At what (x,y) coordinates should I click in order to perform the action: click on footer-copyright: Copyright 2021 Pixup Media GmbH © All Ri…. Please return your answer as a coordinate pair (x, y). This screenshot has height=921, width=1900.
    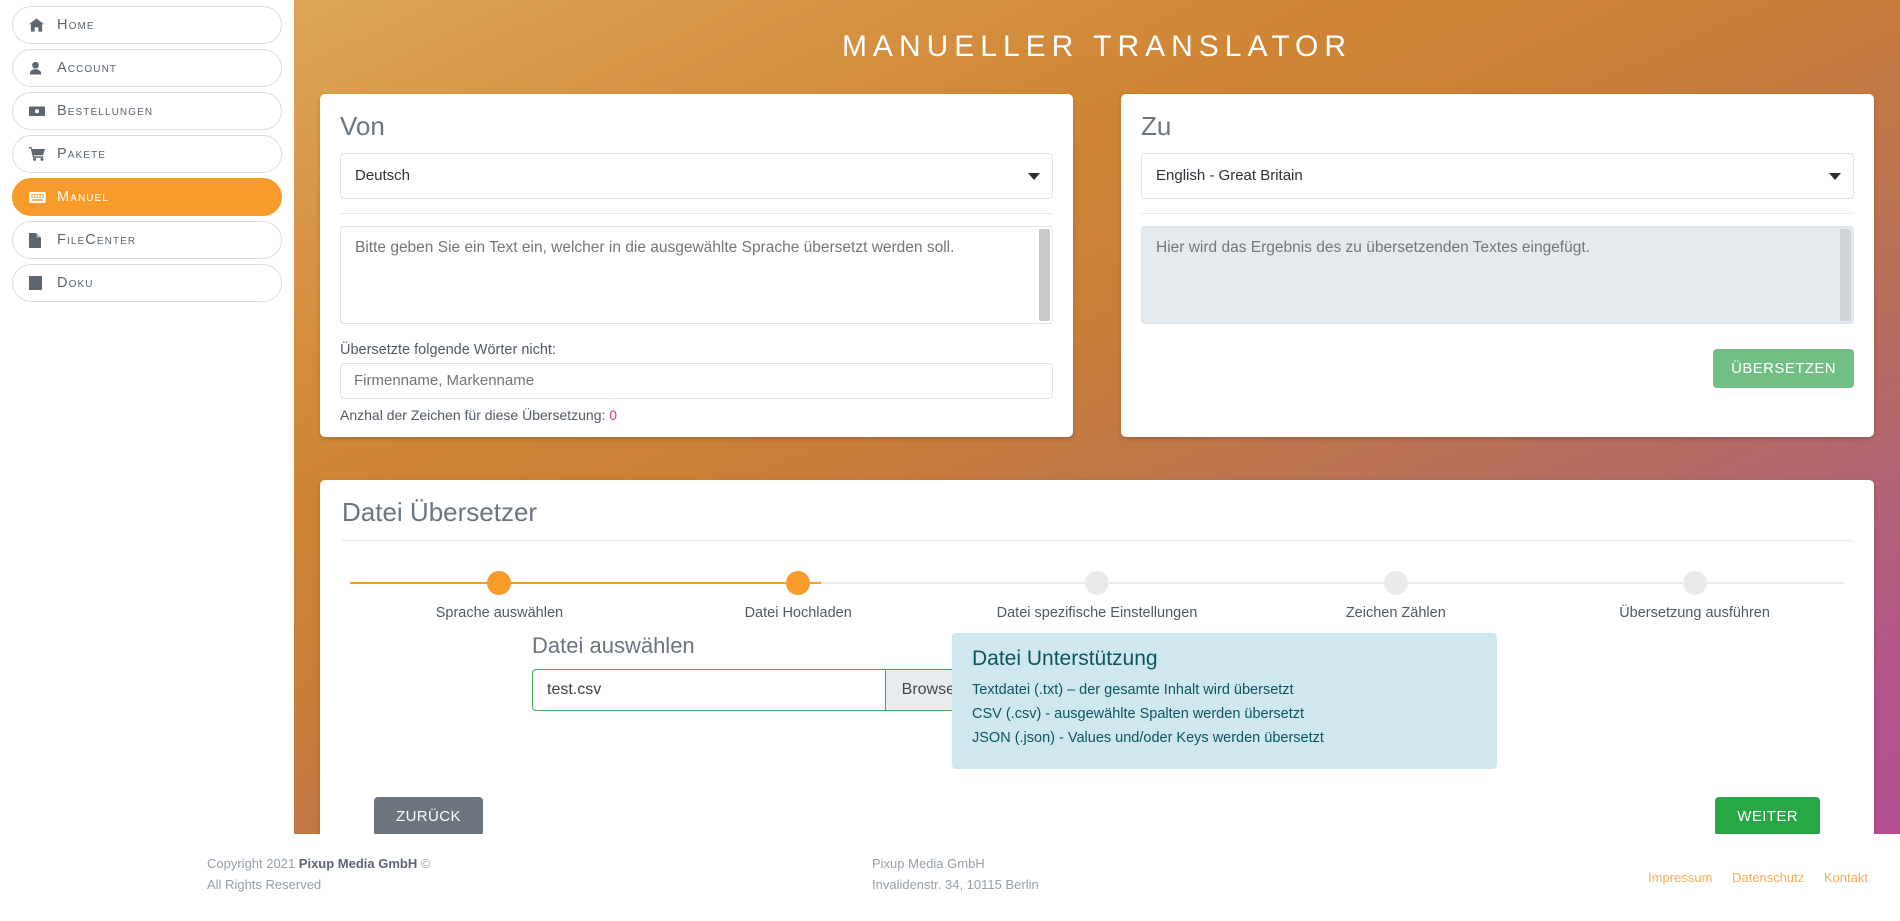
    Looking at the image, I should click on (318, 874).